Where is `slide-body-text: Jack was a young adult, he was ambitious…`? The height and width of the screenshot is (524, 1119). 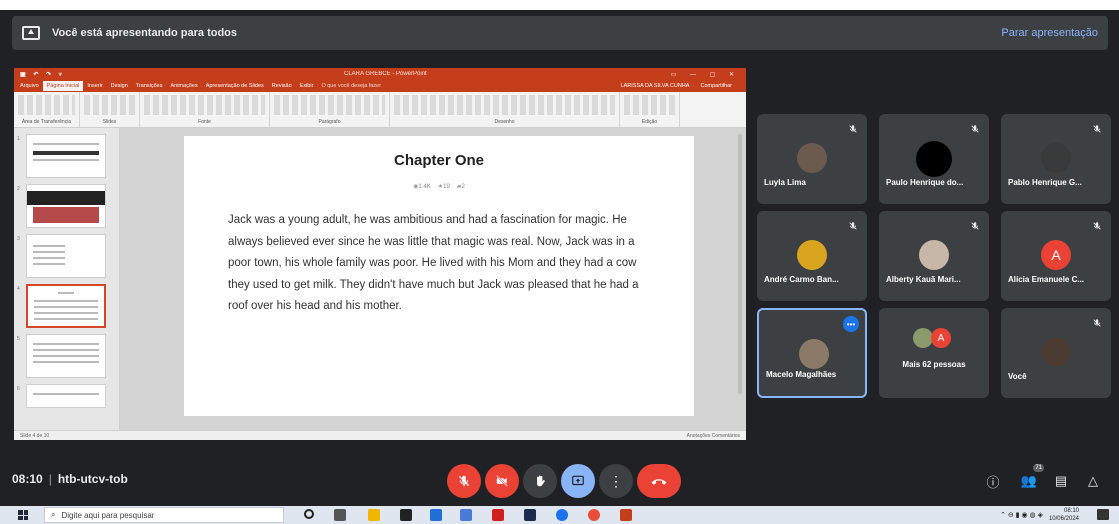
slide-body-text: Jack was a young adult, he was ambitious… is located at coordinates (433, 263).